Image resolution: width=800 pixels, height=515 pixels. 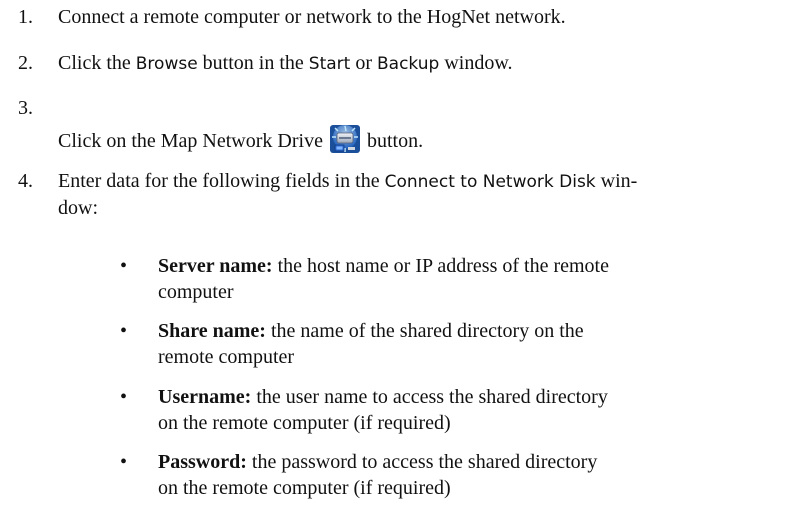 I want to click on backup-window-name: Backup, so click(x=408, y=64).